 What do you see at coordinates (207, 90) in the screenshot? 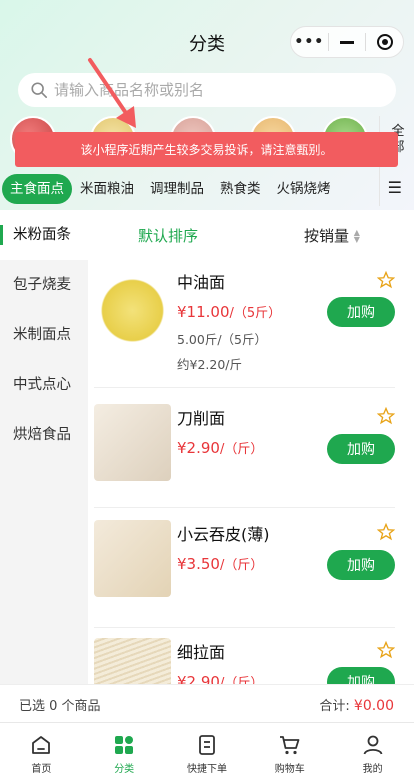
I see `search-bar` at bounding box center [207, 90].